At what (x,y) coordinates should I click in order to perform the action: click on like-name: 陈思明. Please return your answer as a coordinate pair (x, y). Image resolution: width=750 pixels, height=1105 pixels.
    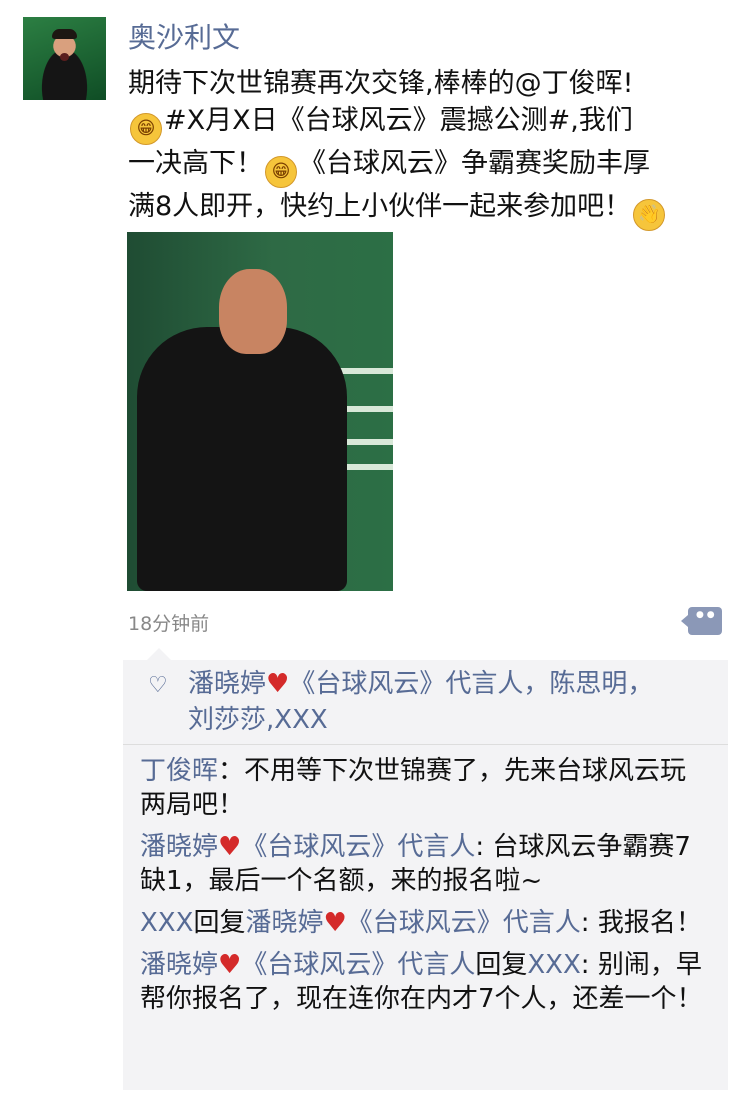
    Looking at the image, I should click on (588, 684).